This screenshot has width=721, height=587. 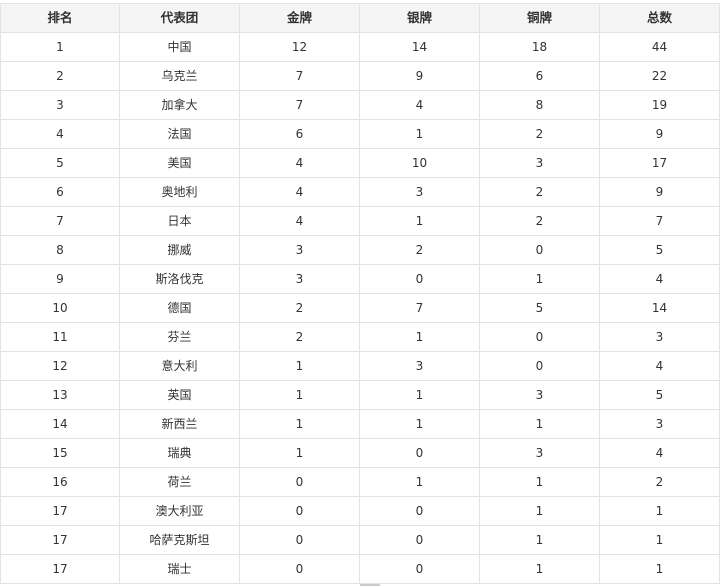 I want to click on table-row: 3 加拿大 7 4 8 19, so click(x=360, y=105).